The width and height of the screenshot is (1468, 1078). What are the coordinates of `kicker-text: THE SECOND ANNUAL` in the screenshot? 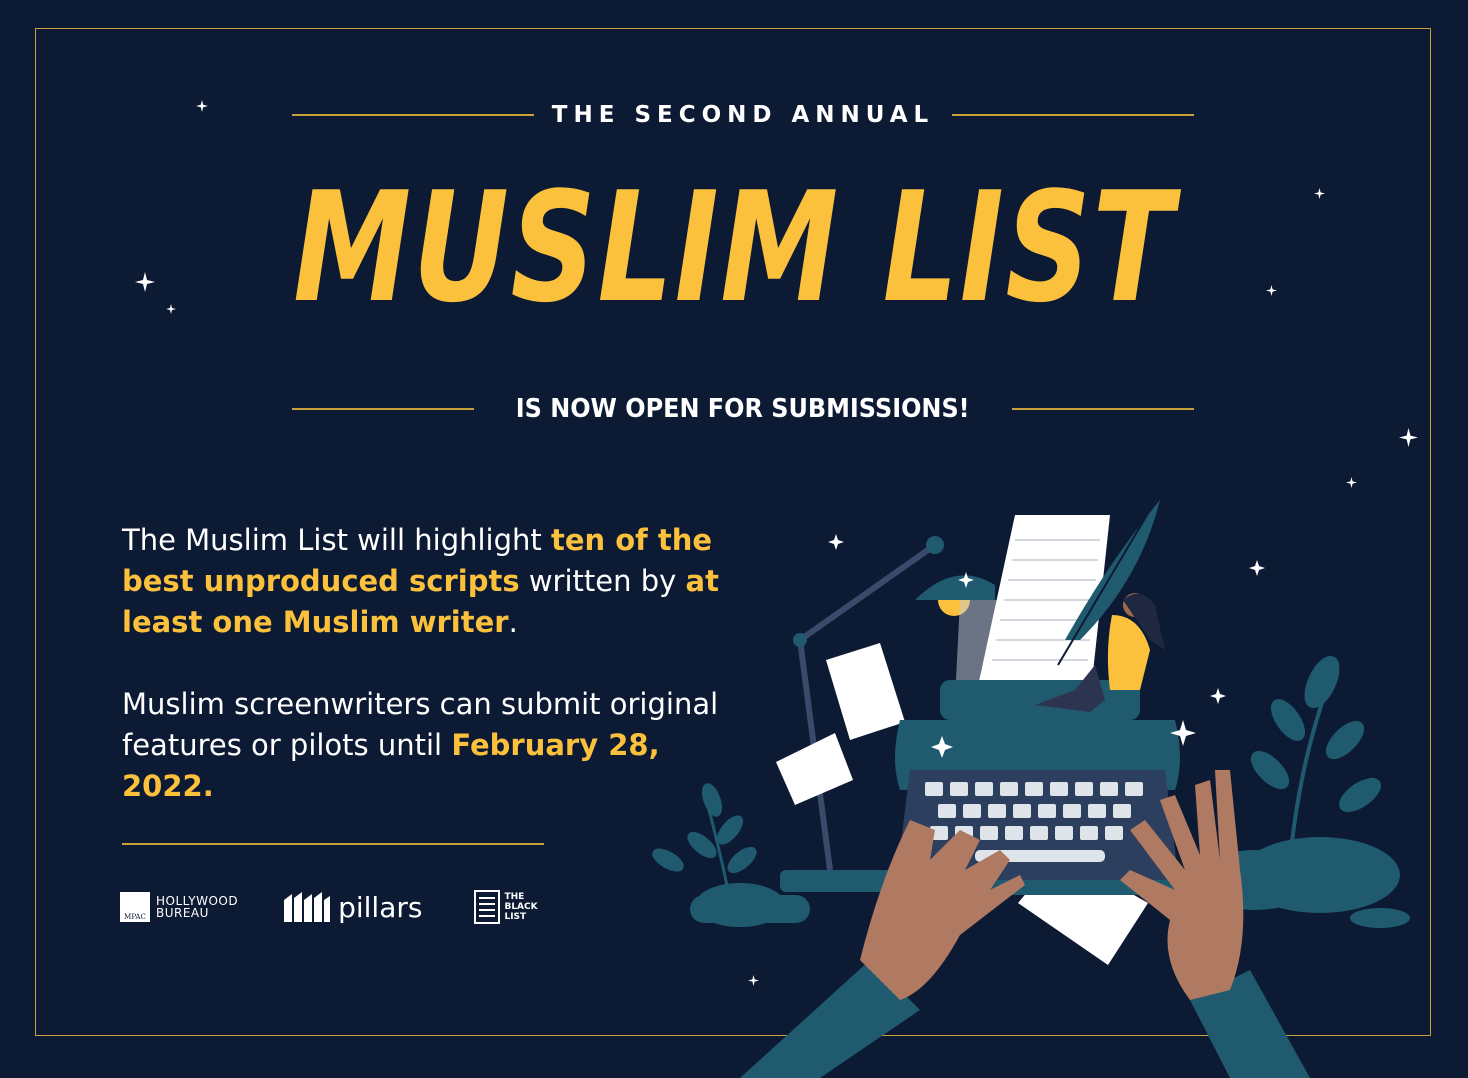 It's located at (743, 115).